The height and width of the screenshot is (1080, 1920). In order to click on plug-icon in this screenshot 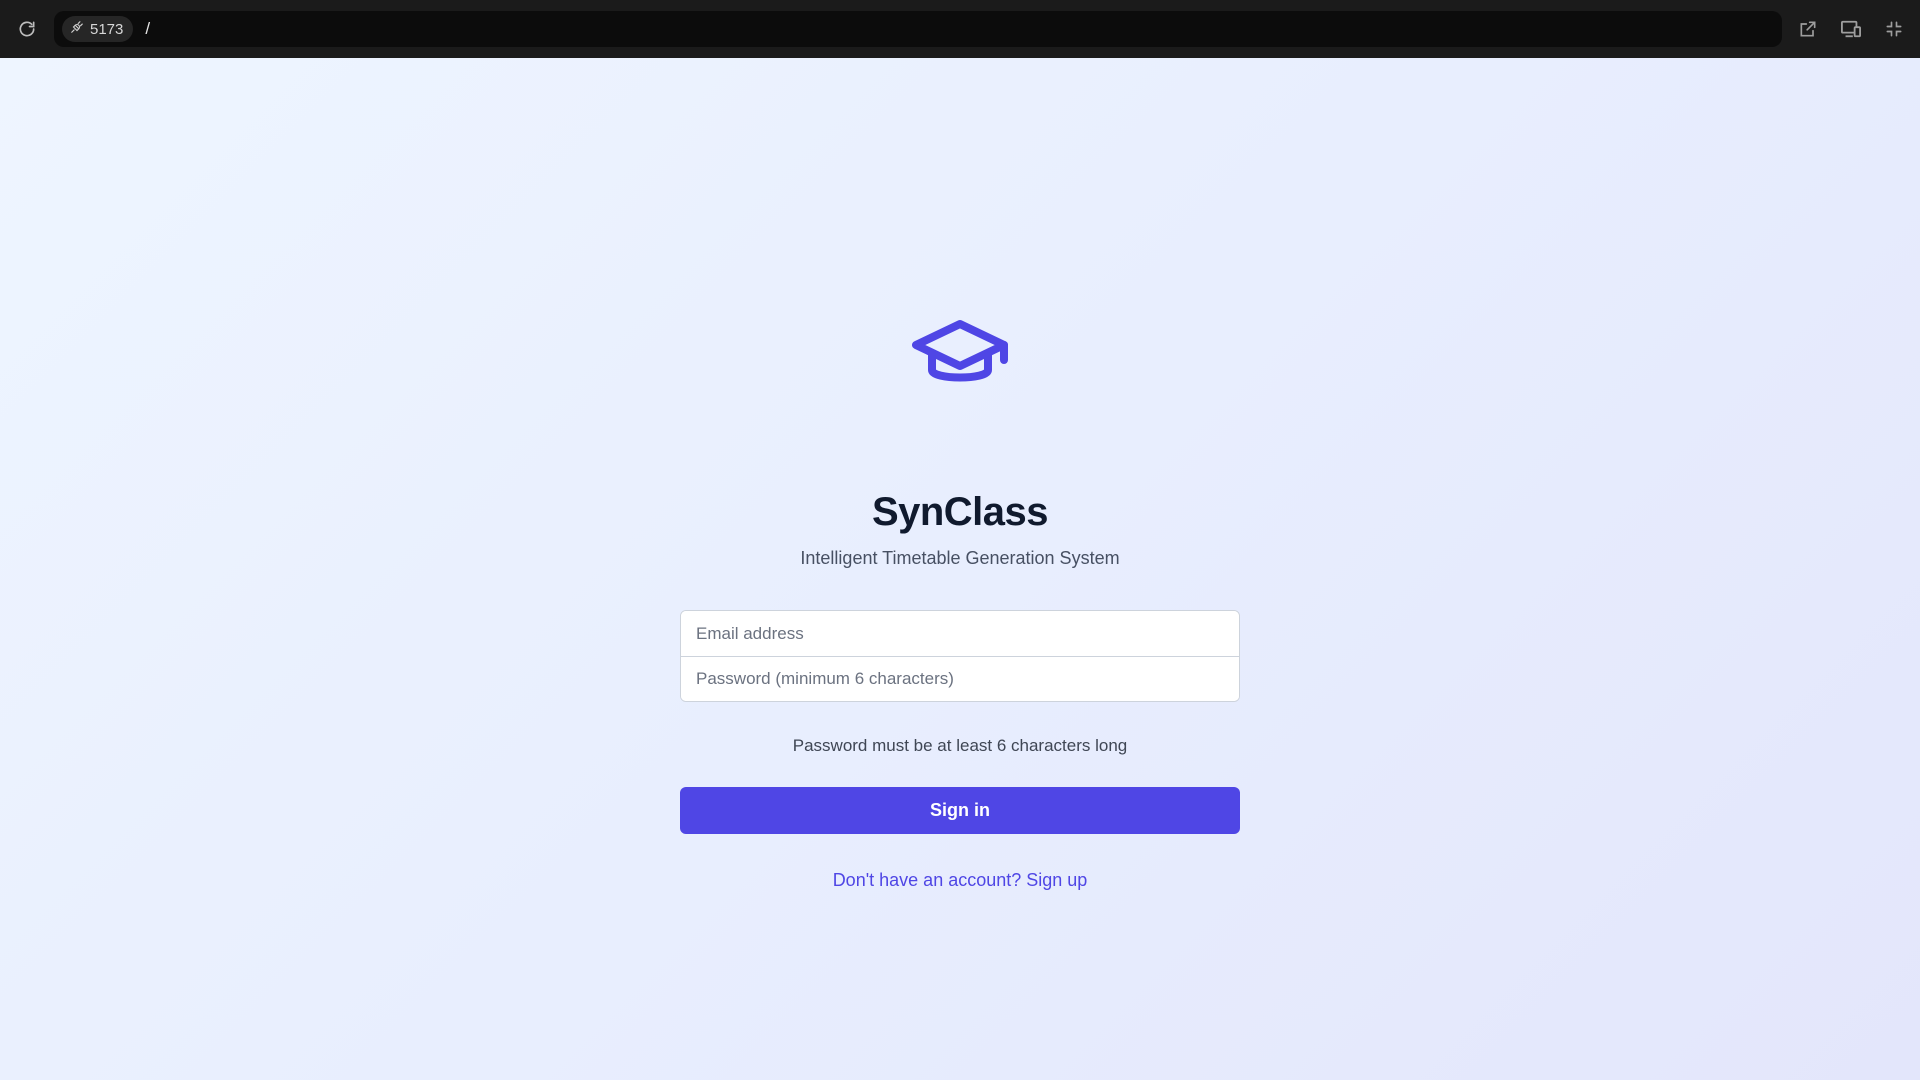, I will do `click(77, 29)`.